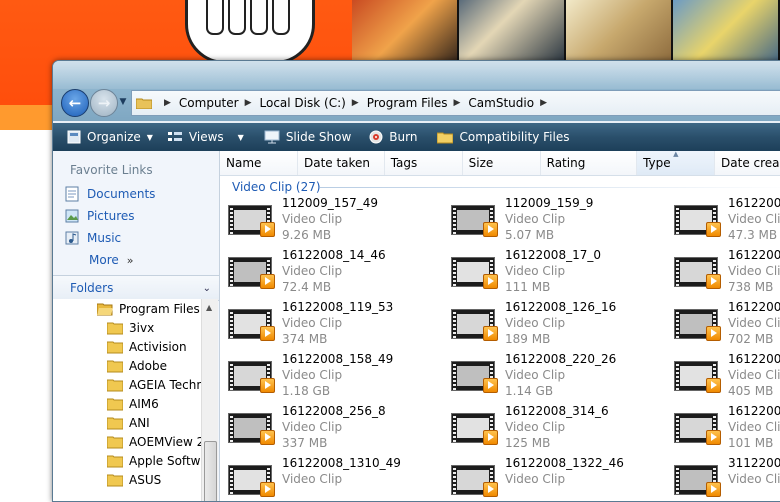 This screenshot has height=502, width=780. I want to click on file-name: 112009_159_9, so click(549, 203).